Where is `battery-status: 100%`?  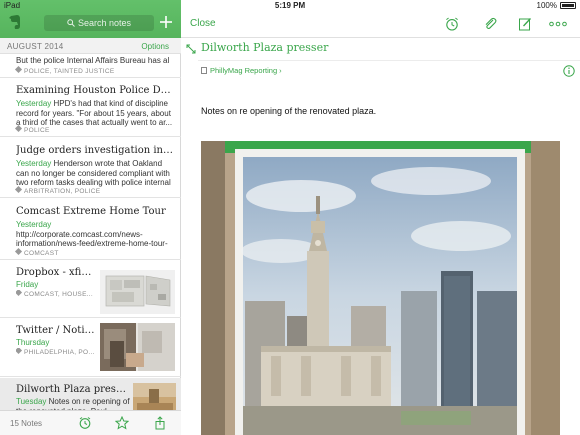 battery-status: 100% is located at coordinates (556, 5).